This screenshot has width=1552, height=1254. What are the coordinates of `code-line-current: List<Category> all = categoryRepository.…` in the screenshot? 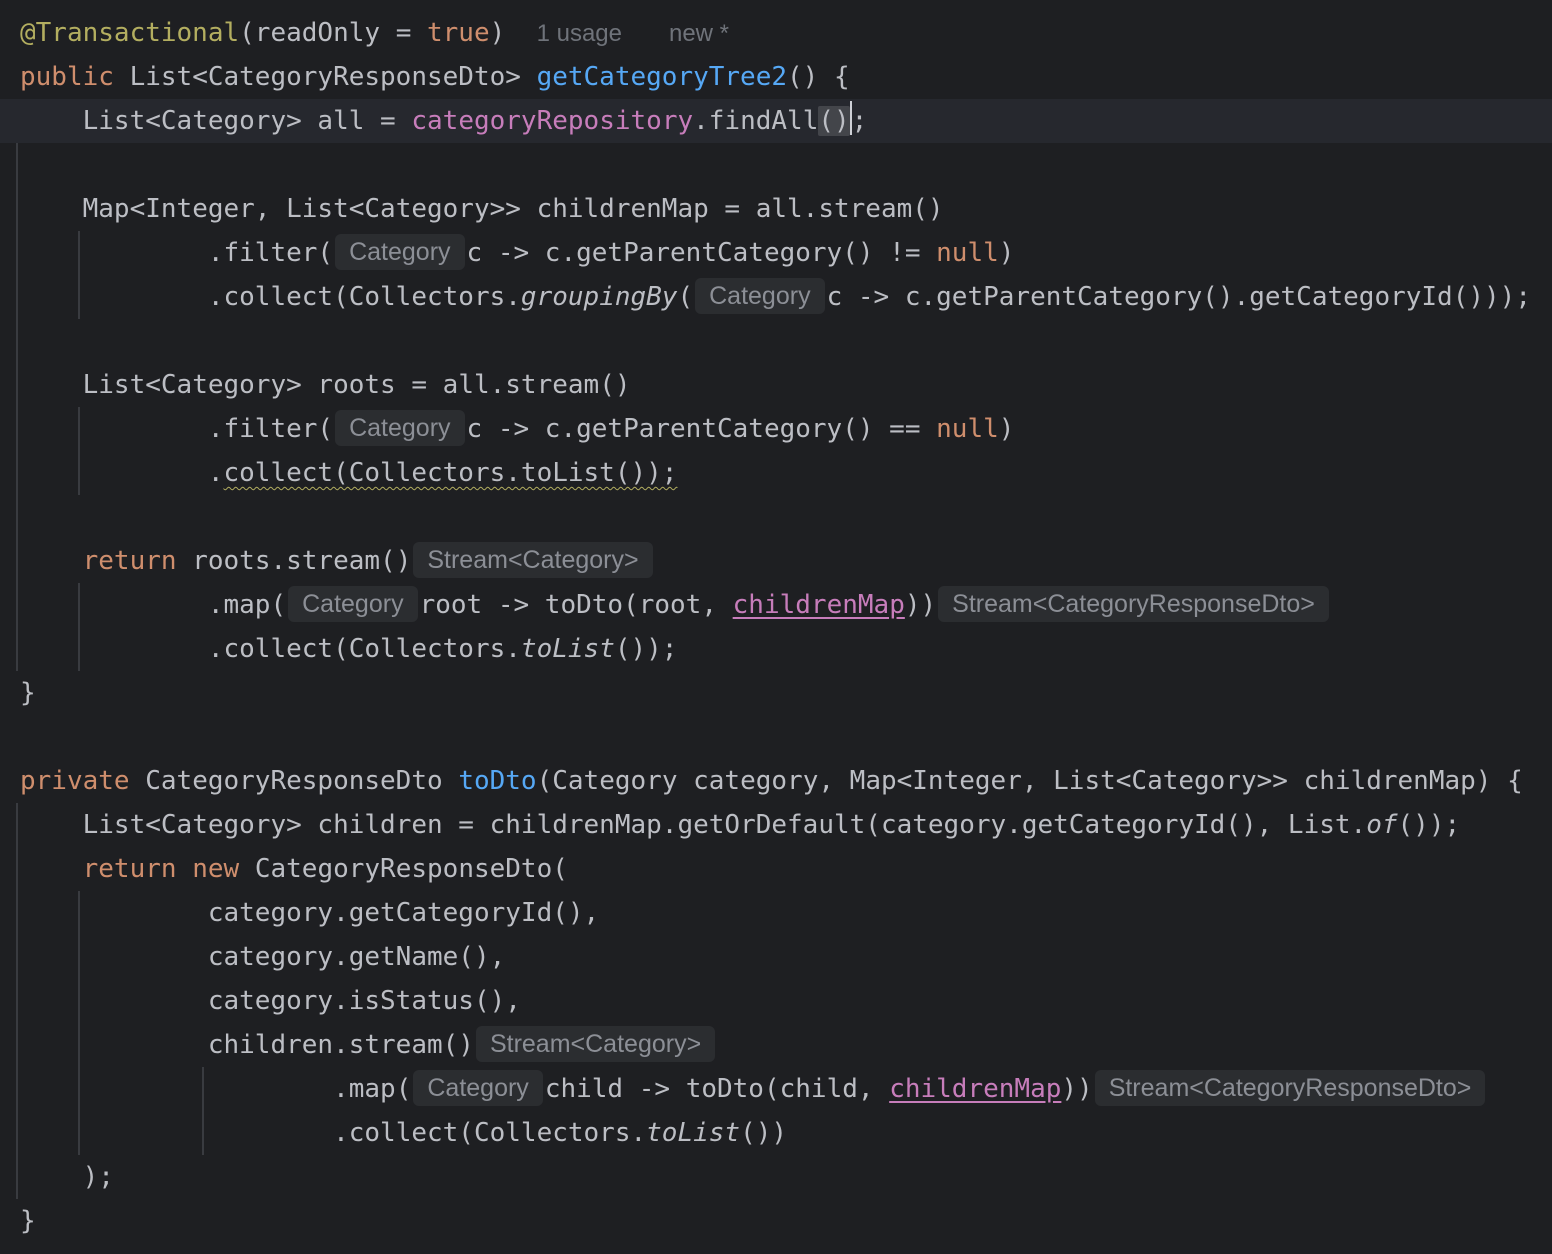 It's located at (443, 121).